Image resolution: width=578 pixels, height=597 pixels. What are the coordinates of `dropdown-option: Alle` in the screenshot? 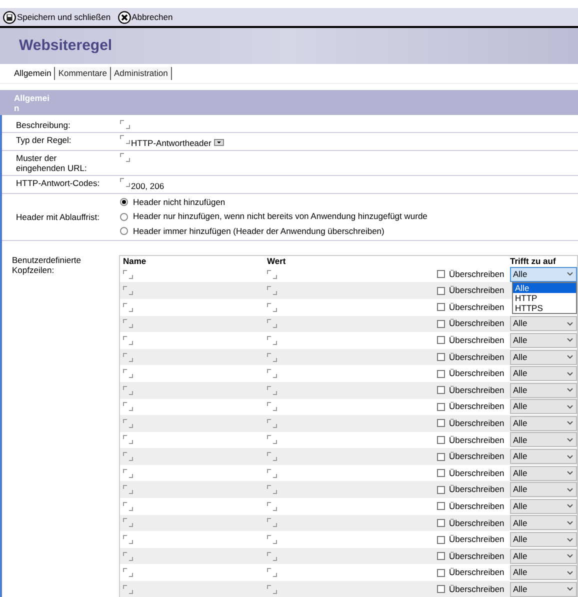 It's located at (544, 287).